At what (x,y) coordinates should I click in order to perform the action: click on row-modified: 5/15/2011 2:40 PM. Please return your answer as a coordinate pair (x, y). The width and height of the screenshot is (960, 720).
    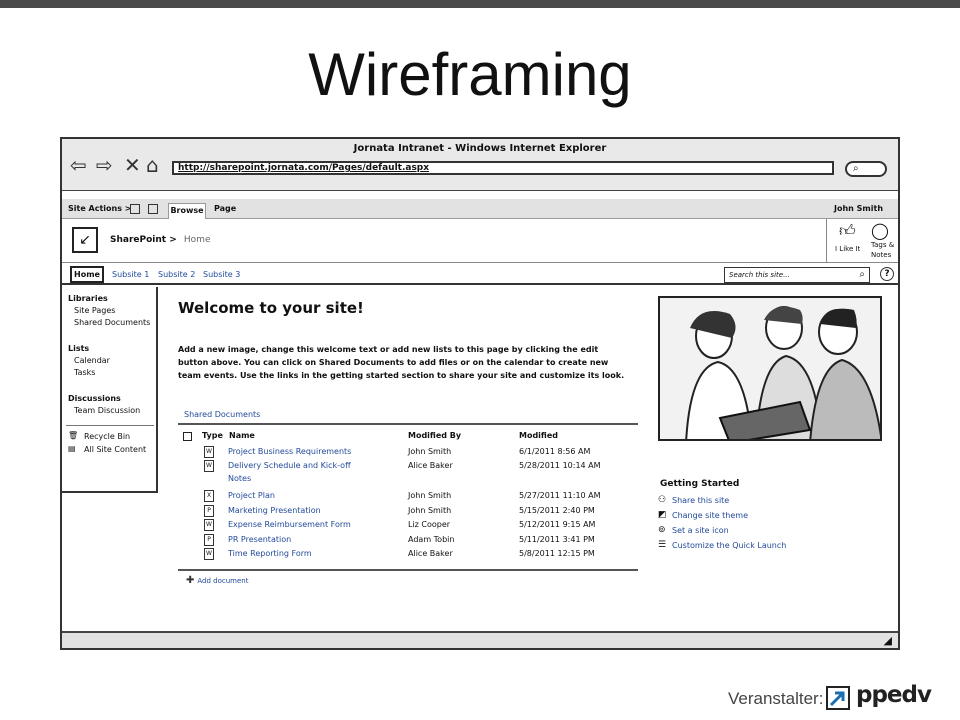
    Looking at the image, I should click on (557, 510).